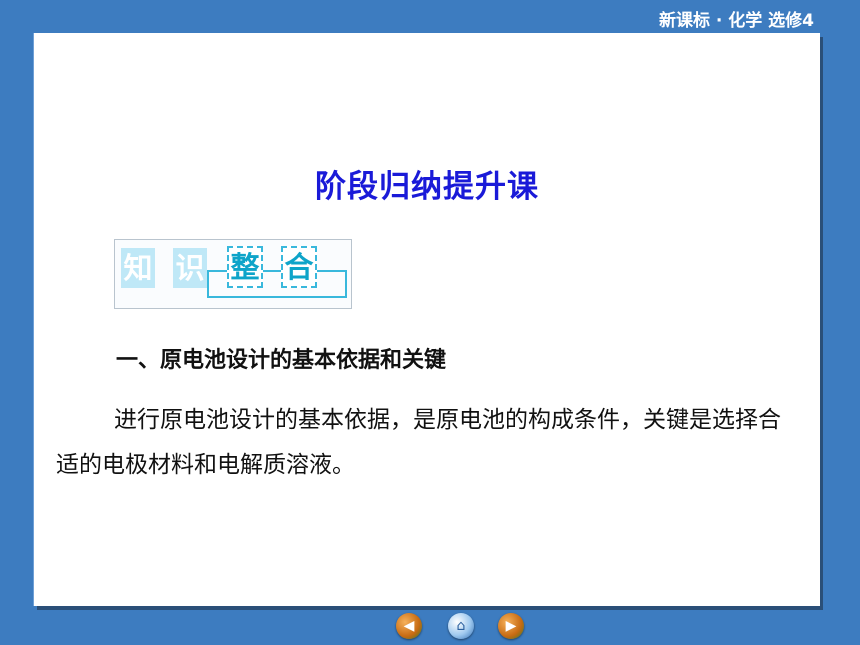 This screenshot has width=860, height=645. Describe the element at coordinates (138, 268) in the screenshot. I see `banner-char-1: 知` at that location.